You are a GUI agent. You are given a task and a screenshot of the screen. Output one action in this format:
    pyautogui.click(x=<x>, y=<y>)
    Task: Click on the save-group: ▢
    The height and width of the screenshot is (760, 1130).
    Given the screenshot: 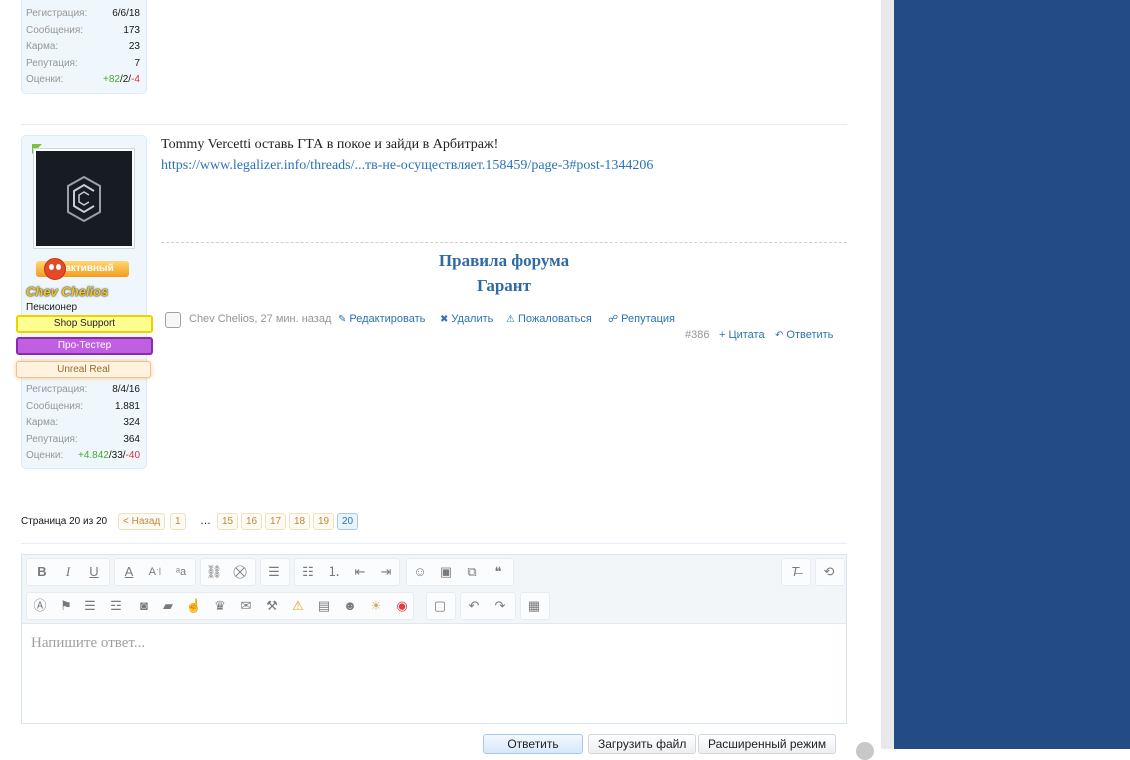 What is the action you would take?
    pyautogui.click(x=441, y=606)
    